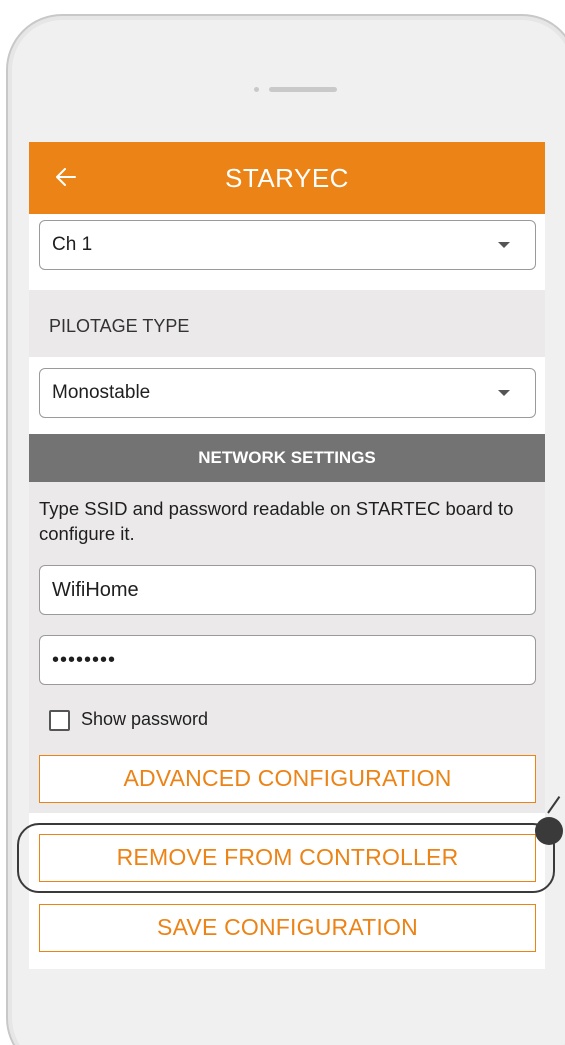 The height and width of the screenshot is (1045, 565). I want to click on camera-dot, so click(256, 89).